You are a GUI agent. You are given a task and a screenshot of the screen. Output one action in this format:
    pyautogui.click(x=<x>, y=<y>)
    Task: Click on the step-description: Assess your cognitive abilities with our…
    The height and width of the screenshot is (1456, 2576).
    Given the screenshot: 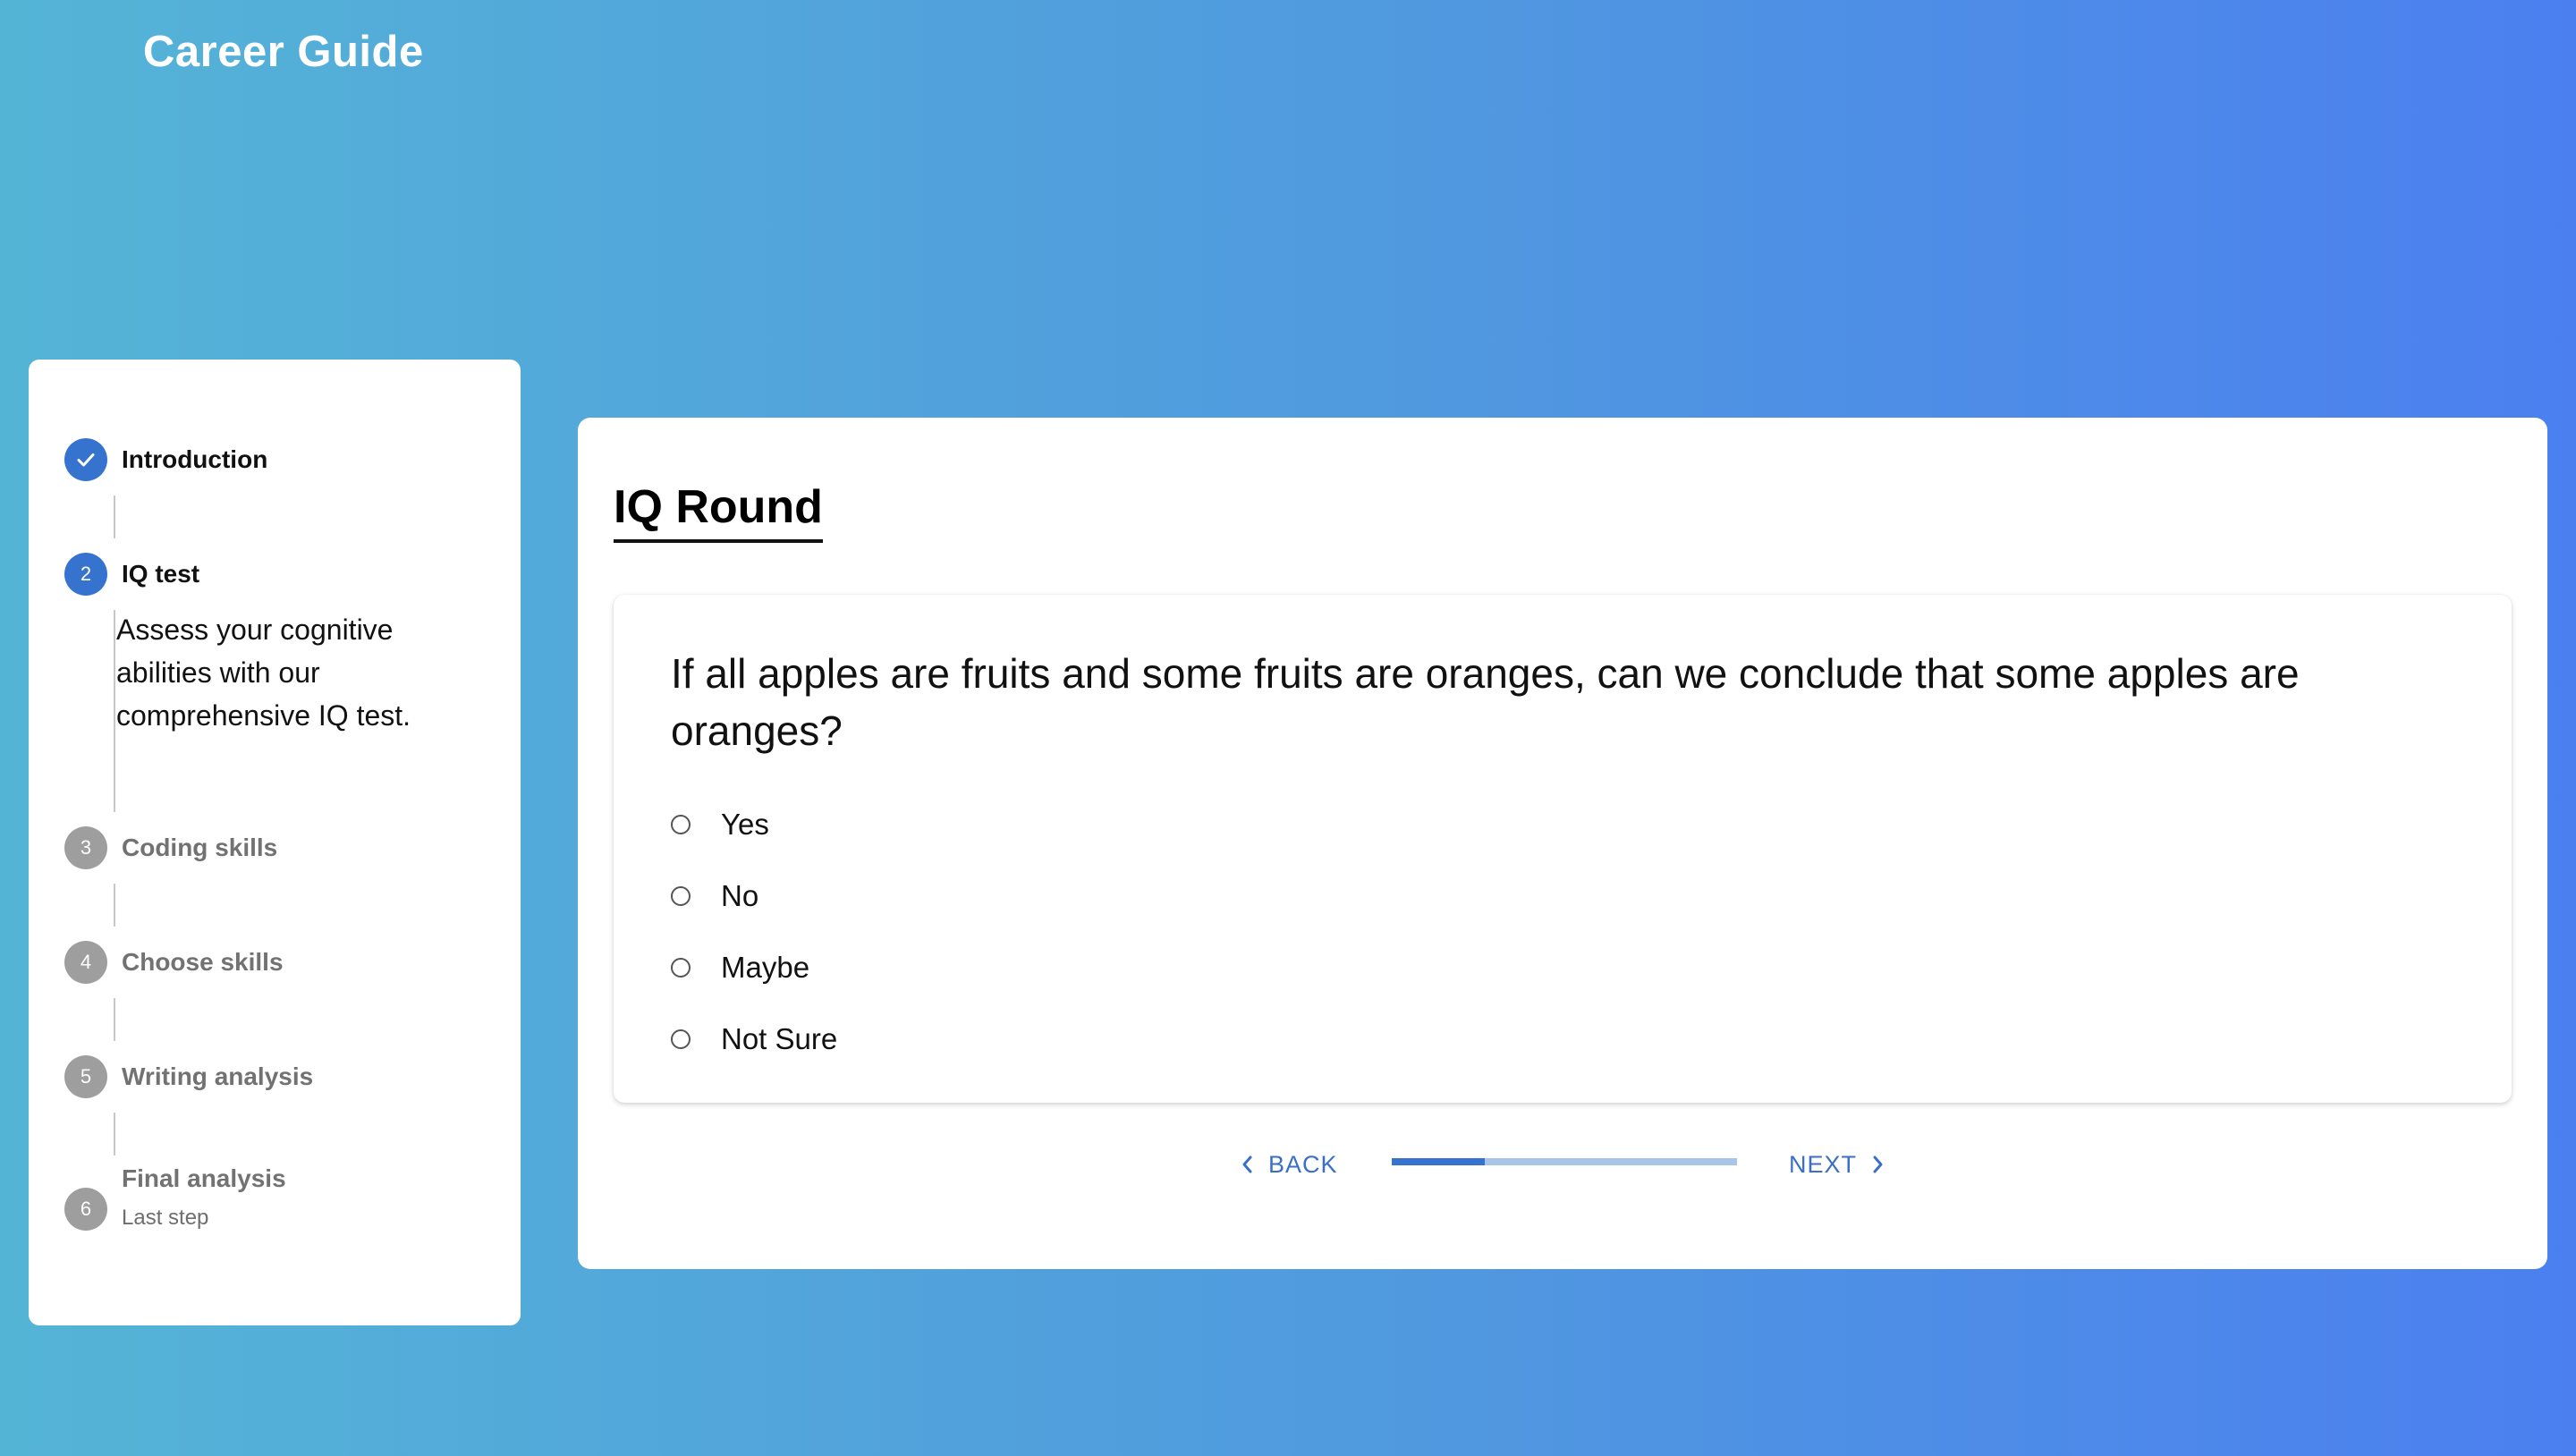 What is the action you would take?
    pyautogui.click(x=263, y=673)
    